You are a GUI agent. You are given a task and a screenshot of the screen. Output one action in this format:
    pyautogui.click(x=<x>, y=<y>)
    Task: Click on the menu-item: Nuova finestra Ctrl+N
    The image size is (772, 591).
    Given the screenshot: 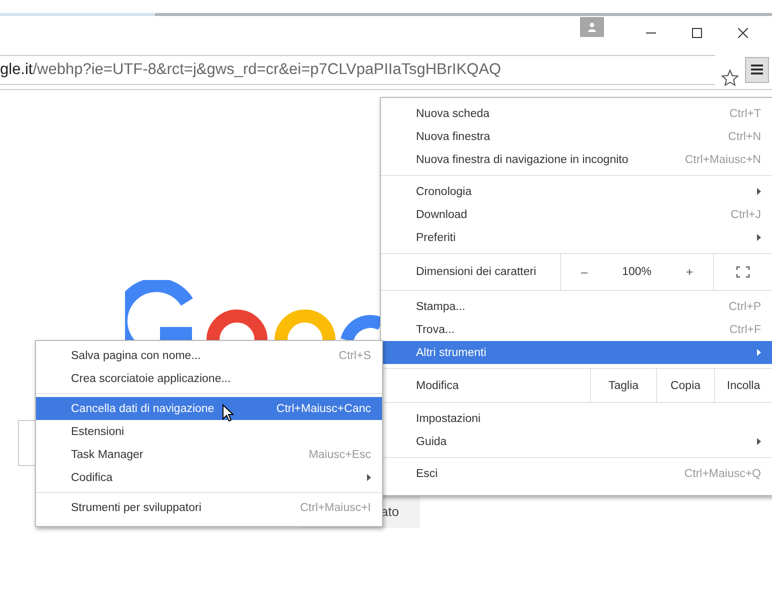 What is the action you would take?
    pyautogui.click(x=576, y=136)
    